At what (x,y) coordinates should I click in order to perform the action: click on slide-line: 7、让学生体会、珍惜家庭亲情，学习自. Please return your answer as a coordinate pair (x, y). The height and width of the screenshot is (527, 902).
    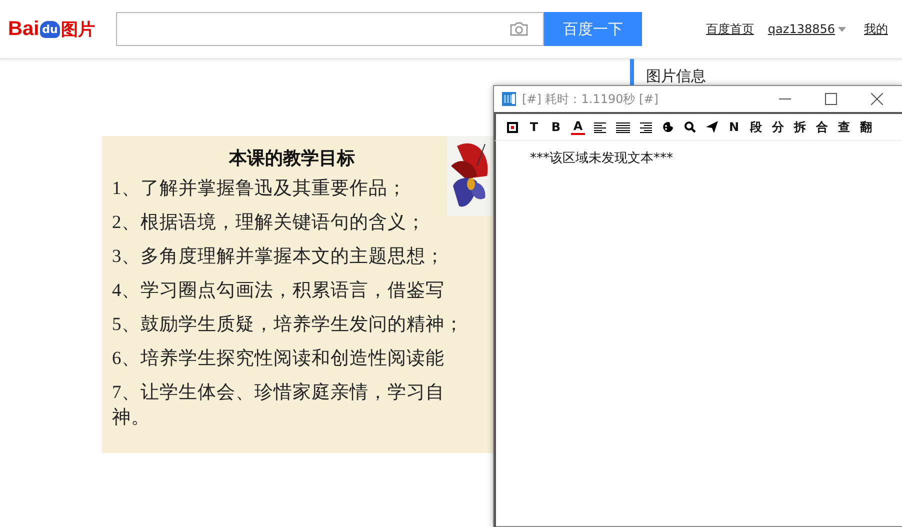
    Looking at the image, I should click on (278, 393).